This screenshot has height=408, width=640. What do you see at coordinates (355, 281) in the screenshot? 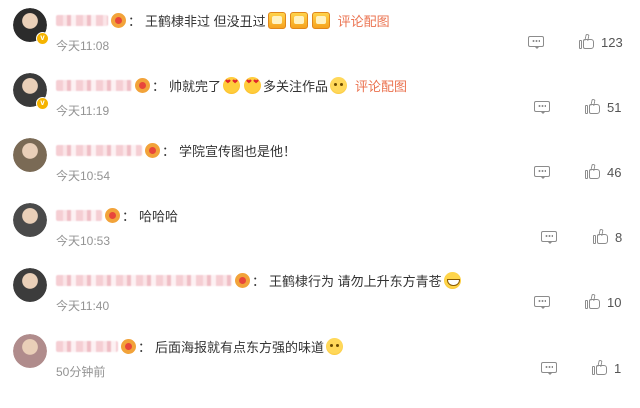
I see `comment-text: 王鹤棣行为 请勿上升东方青苍` at bounding box center [355, 281].